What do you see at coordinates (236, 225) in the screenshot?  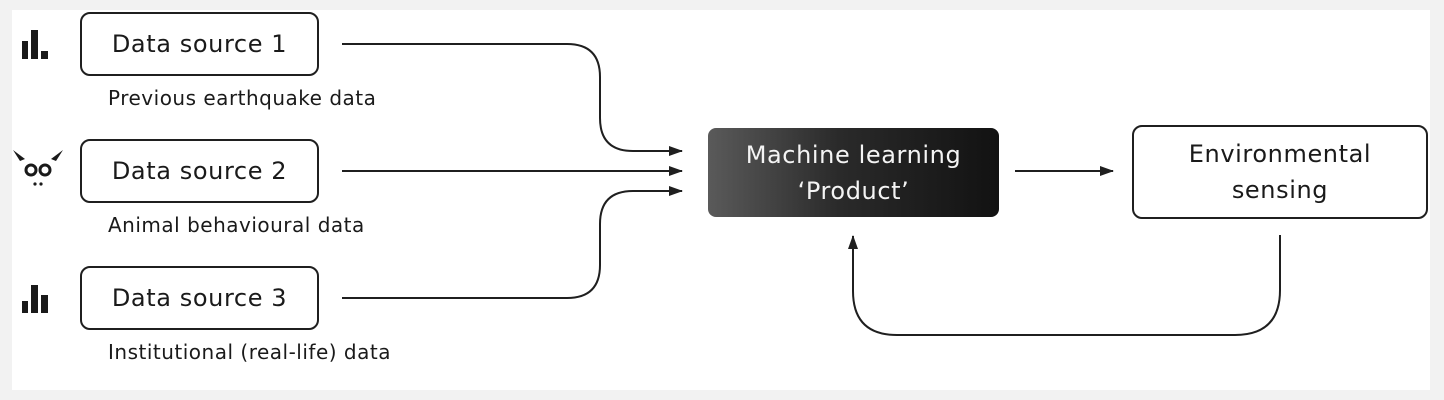 I see `data-source-2-description: Animal behavioural data` at bounding box center [236, 225].